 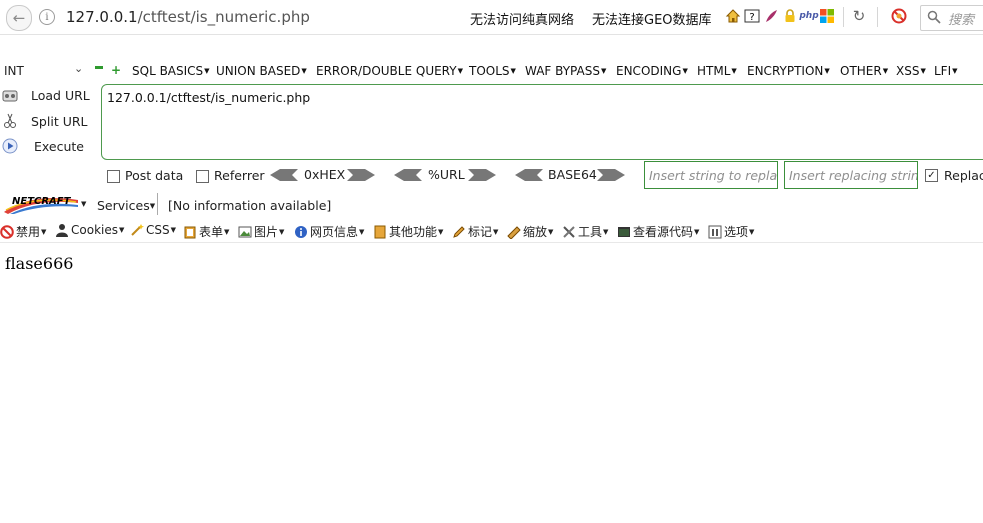 I want to click on resize-label: 缩放, so click(x=535, y=232).